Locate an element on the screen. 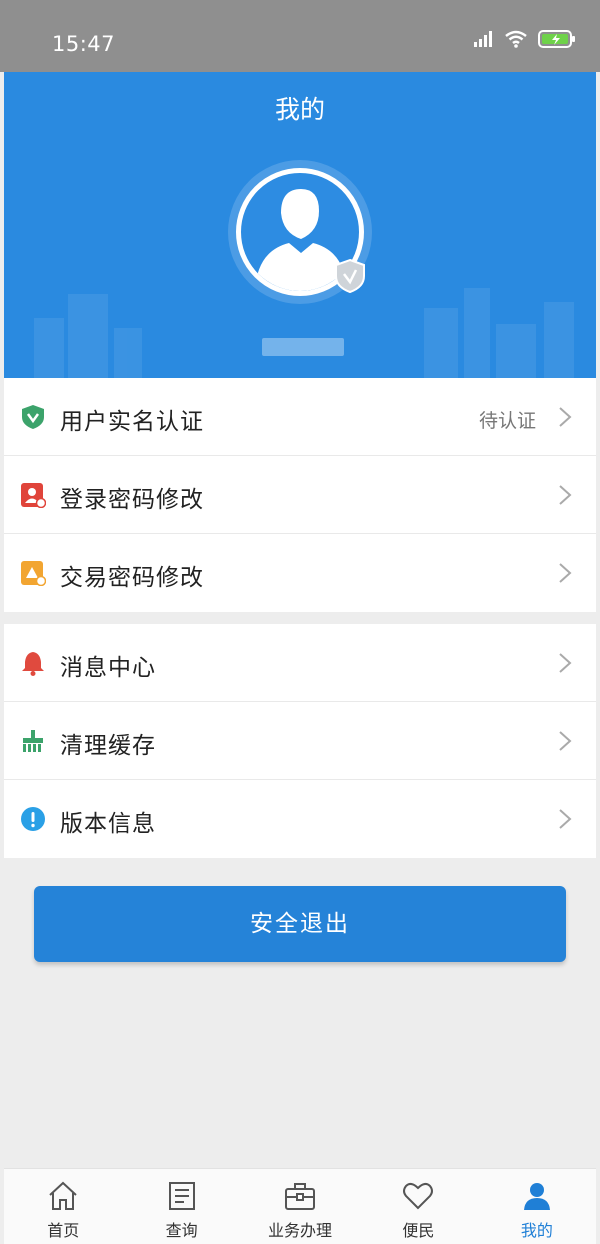 The width and height of the screenshot is (600, 1244). username-placeholder is located at coordinates (303, 347).